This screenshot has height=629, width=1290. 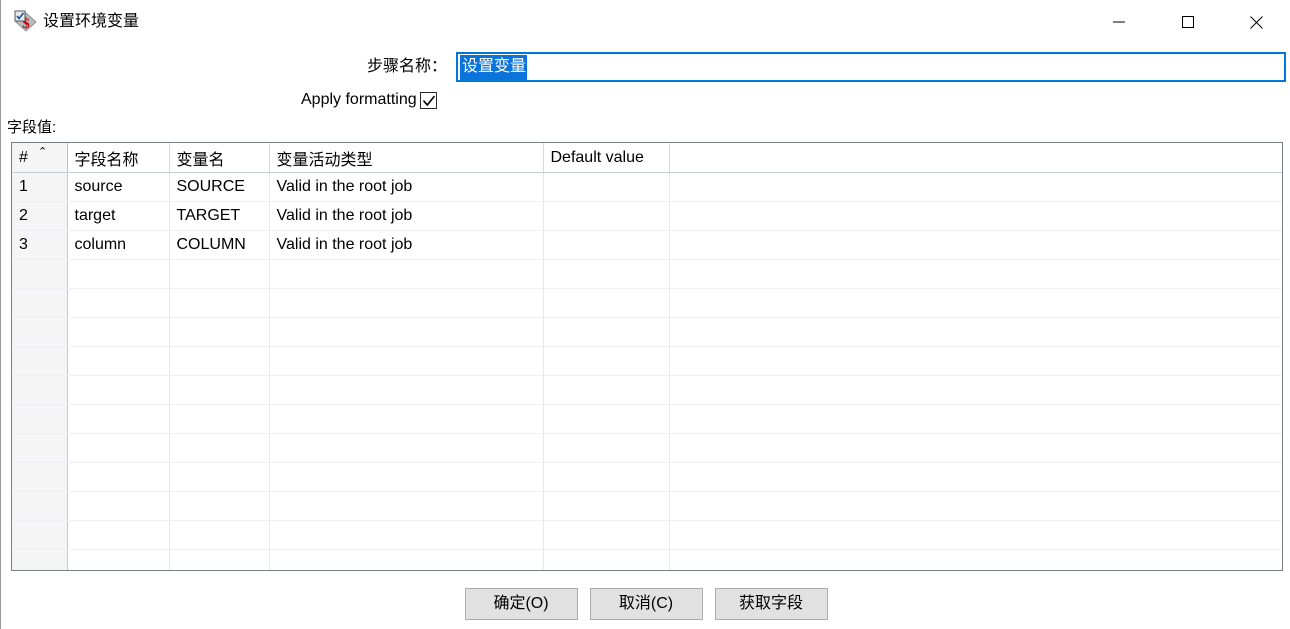 I want to click on maximize-button, so click(x=1187, y=22).